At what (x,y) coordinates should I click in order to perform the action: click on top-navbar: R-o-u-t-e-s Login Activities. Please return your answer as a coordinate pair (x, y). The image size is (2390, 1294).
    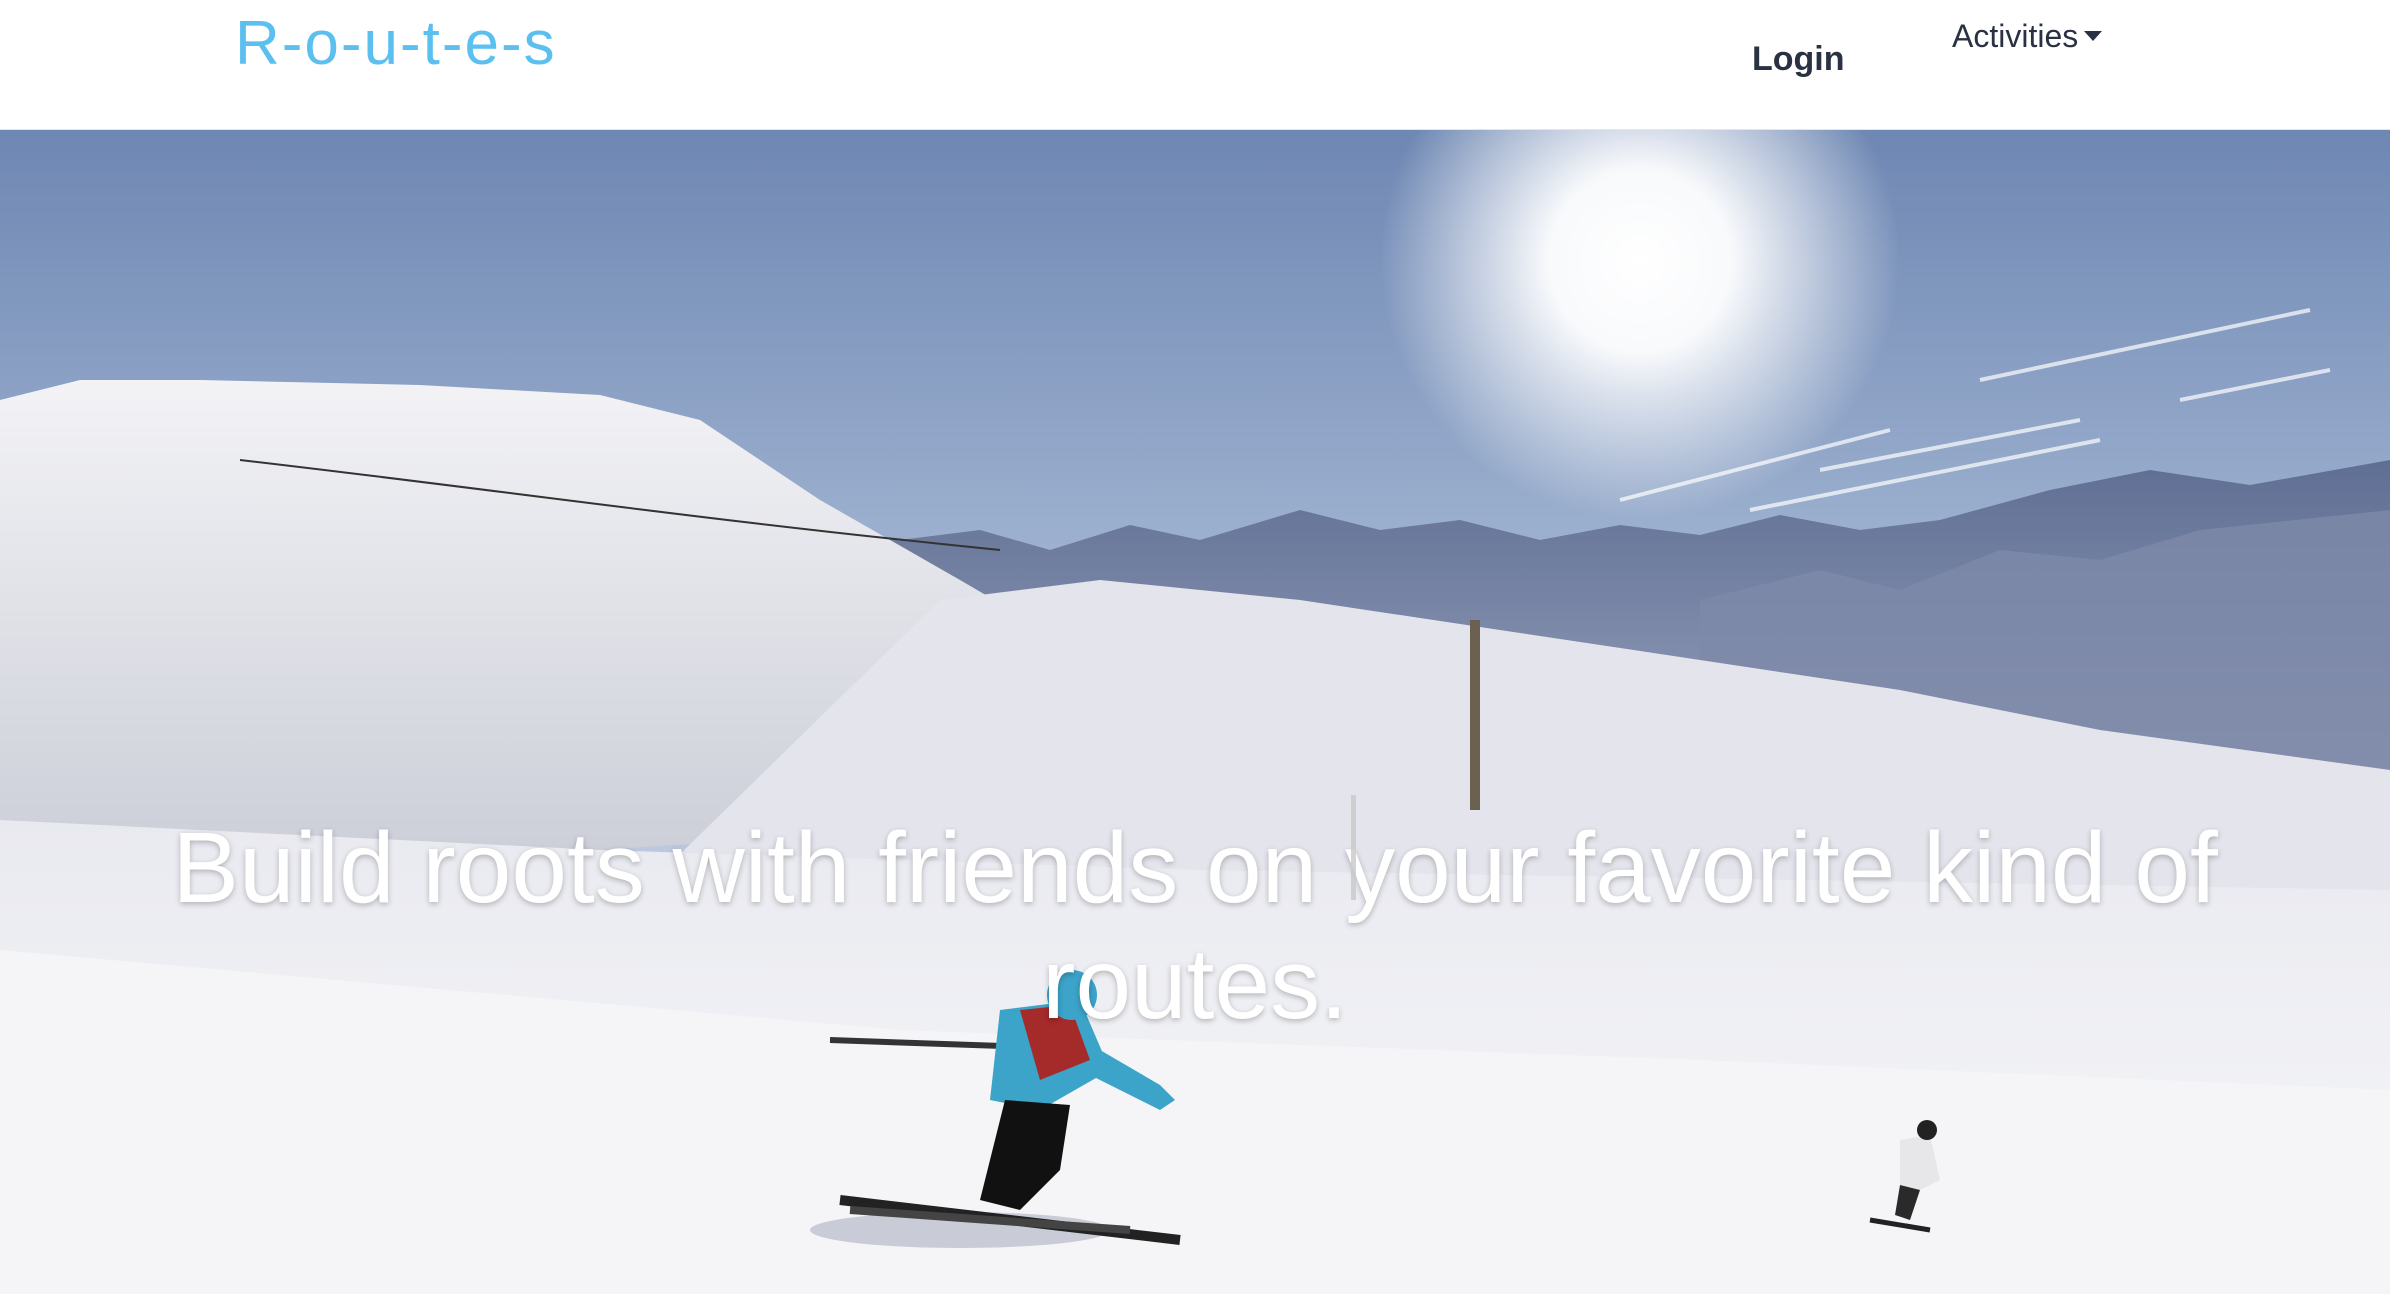
    Looking at the image, I should click on (1195, 65).